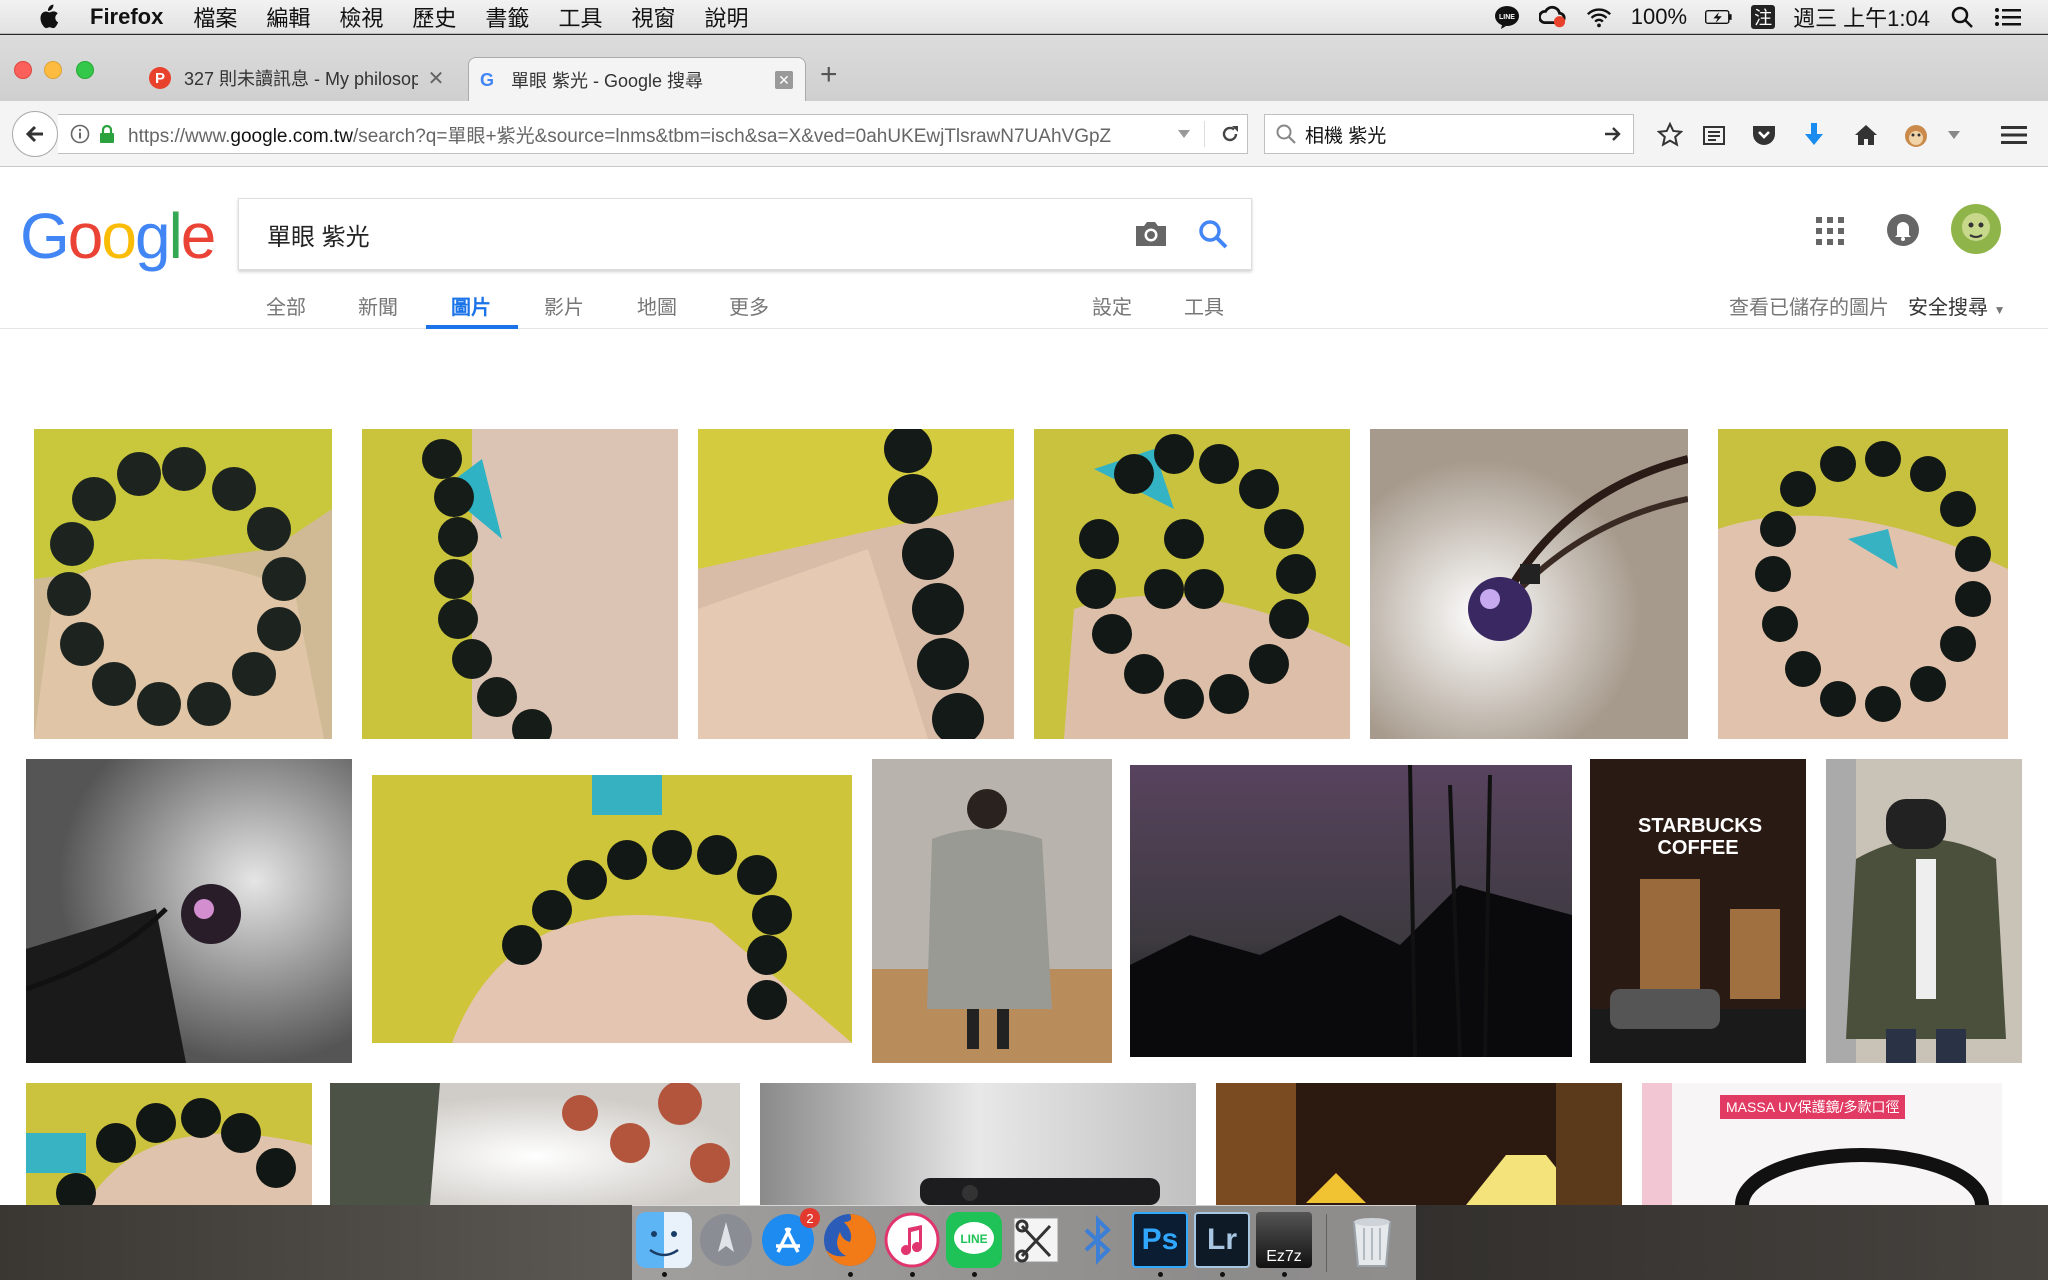 This screenshot has height=1280, width=2048. What do you see at coordinates (699, 234) in the screenshot?
I see `google-search-input: 單眼 紫光` at bounding box center [699, 234].